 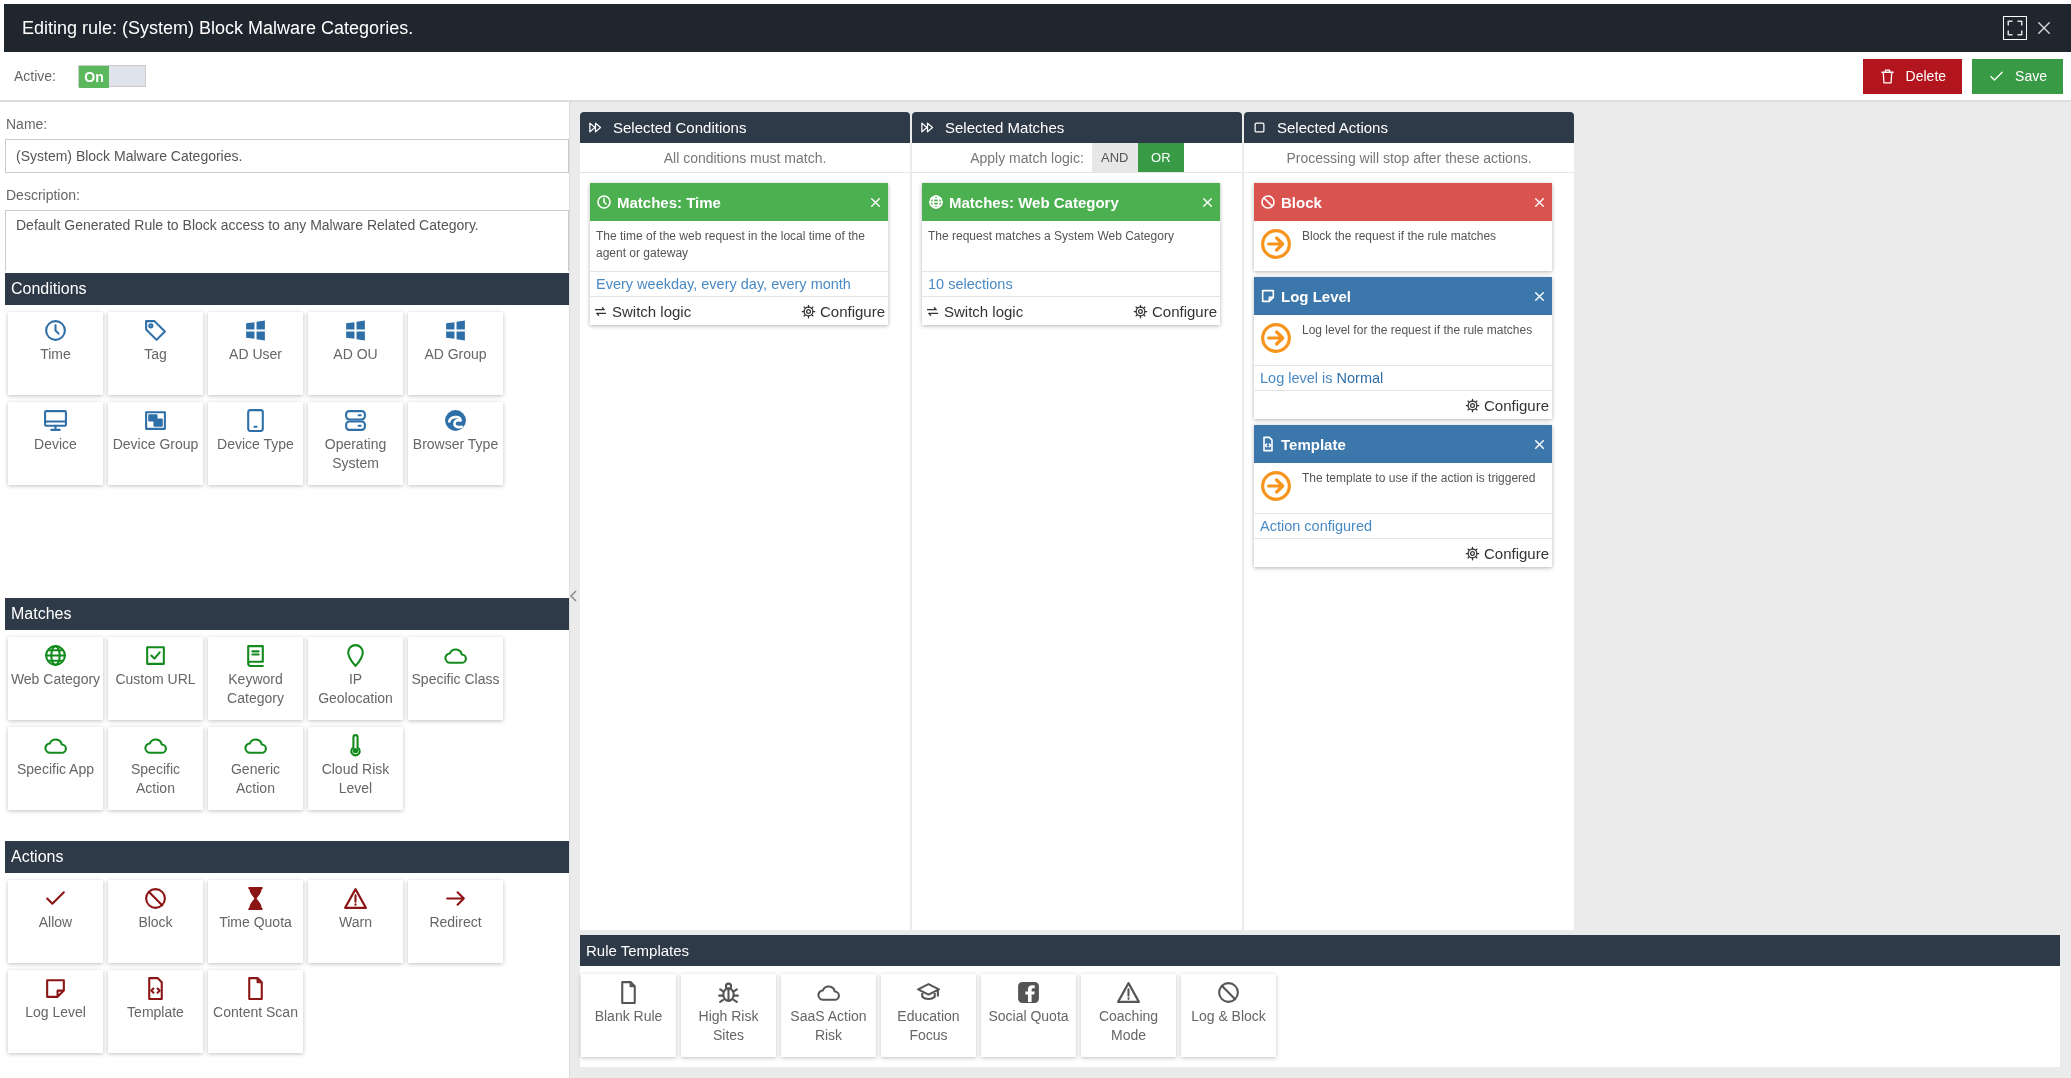 What do you see at coordinates (728, 1015) in the screenshot?
I see `rule-preset-tile: High Risk Sites` at bounding box center [728, 1015].